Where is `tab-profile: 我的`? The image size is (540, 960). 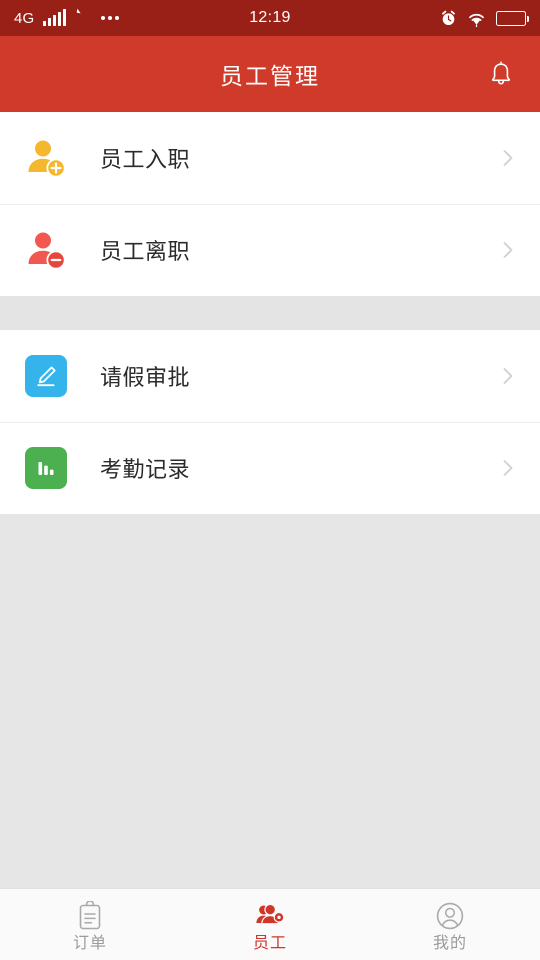 tab-profile: 我的 is located at coordinates (450, 924).